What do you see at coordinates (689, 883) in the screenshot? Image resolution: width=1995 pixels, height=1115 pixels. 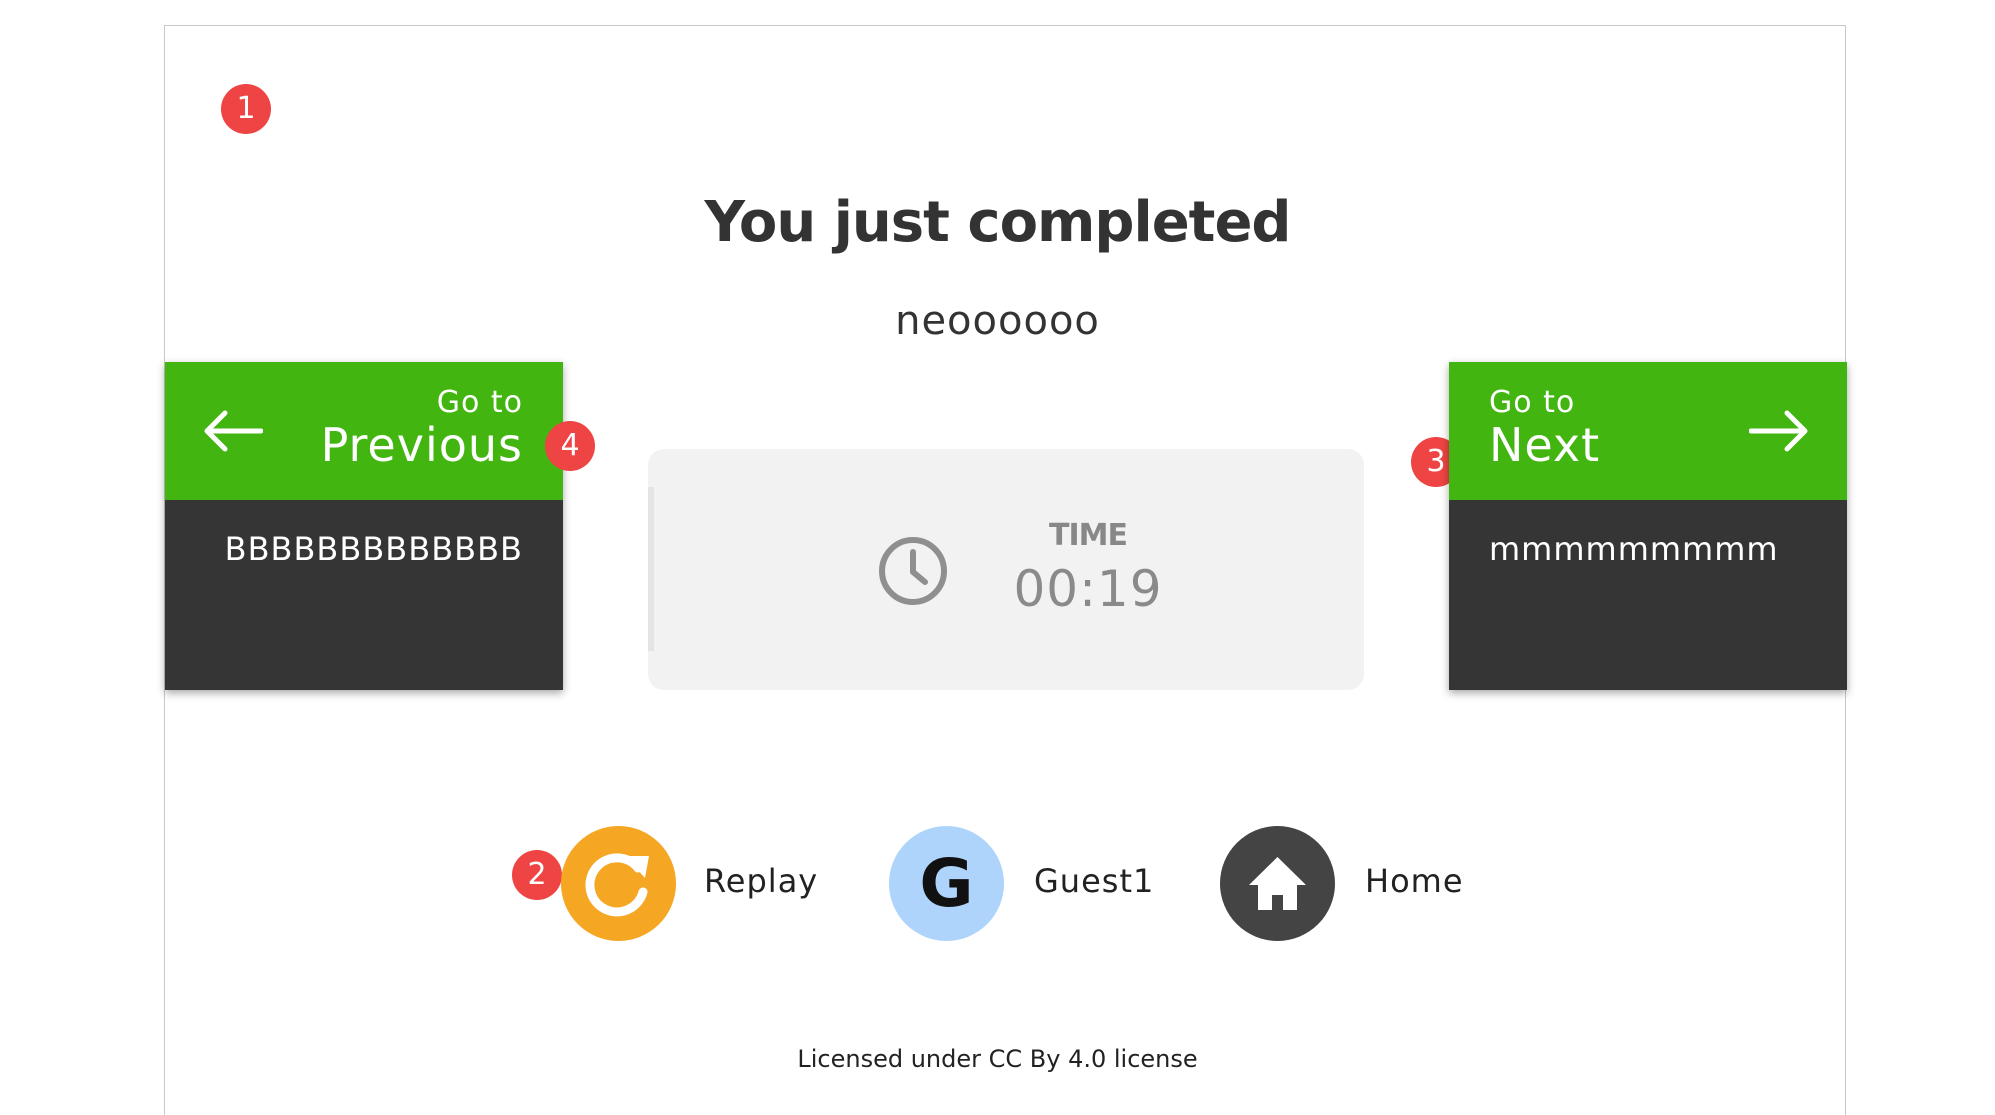 I see `replay-button: Replay` at bounding box center [689, 883].